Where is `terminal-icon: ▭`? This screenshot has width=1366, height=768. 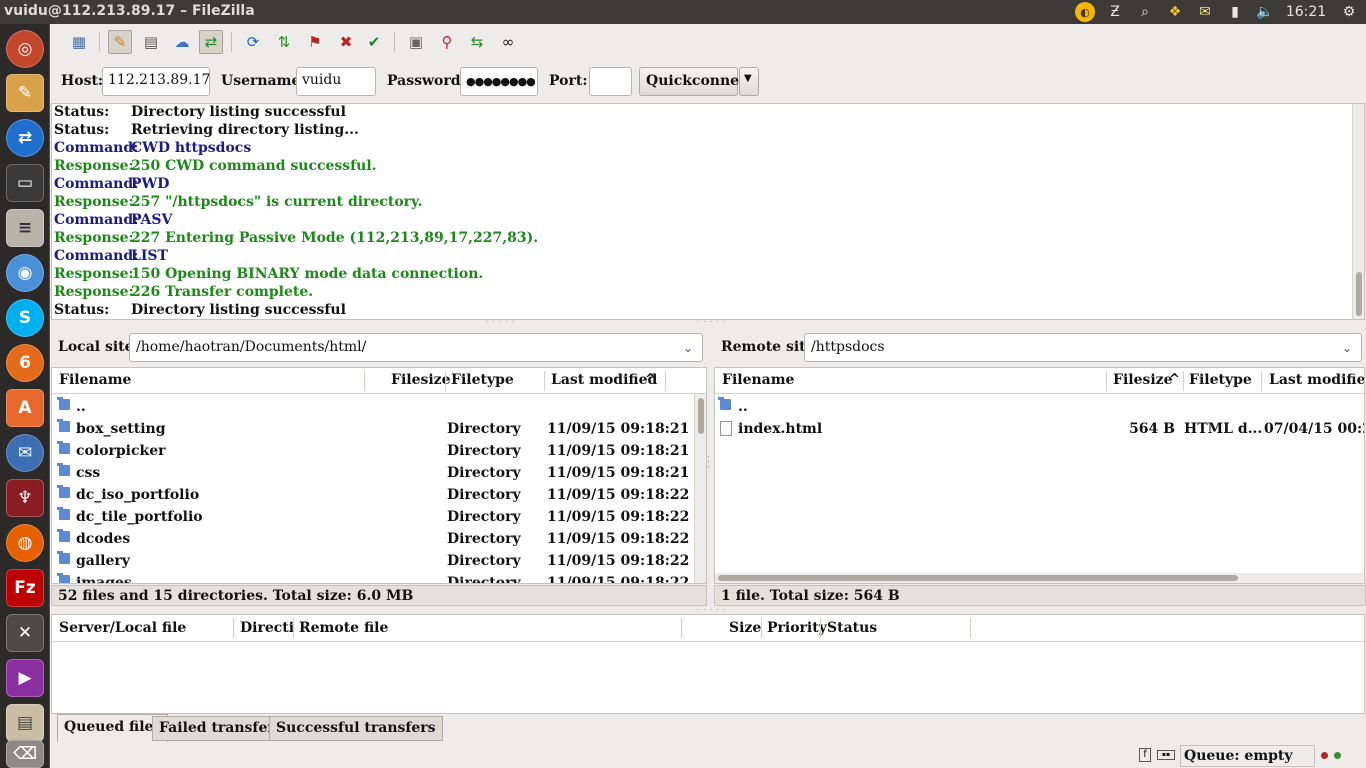
terminal-icon: ▭ is located at coordinates (25, 183).